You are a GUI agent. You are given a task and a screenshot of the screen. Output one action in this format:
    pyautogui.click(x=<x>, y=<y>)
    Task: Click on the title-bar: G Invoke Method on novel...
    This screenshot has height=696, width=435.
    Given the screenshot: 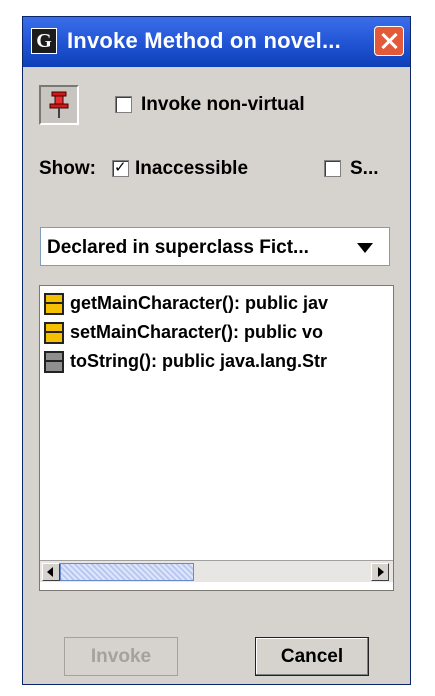 What is the action you would take?
    pyautogui.click(x=216, y=42)
    